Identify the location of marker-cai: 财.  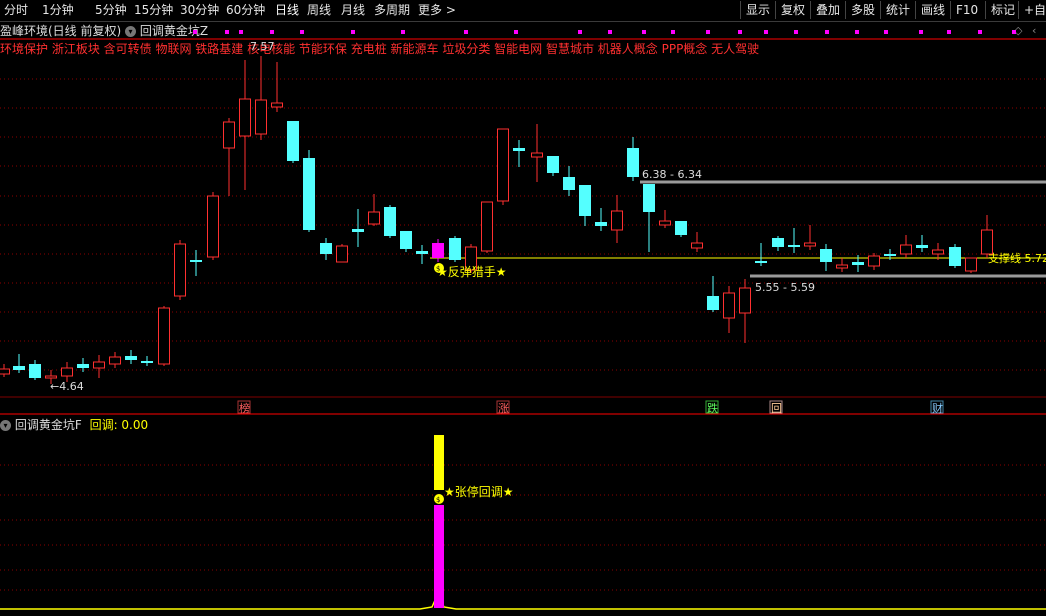
(937, 408).